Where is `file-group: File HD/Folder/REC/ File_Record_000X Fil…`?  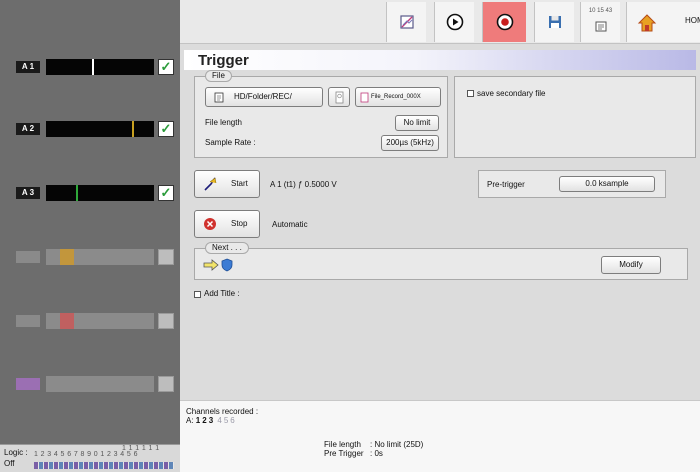 file-group: File HD/Folder/REC/ File_Record_000X Fil… is located at coordinates (321, 114).